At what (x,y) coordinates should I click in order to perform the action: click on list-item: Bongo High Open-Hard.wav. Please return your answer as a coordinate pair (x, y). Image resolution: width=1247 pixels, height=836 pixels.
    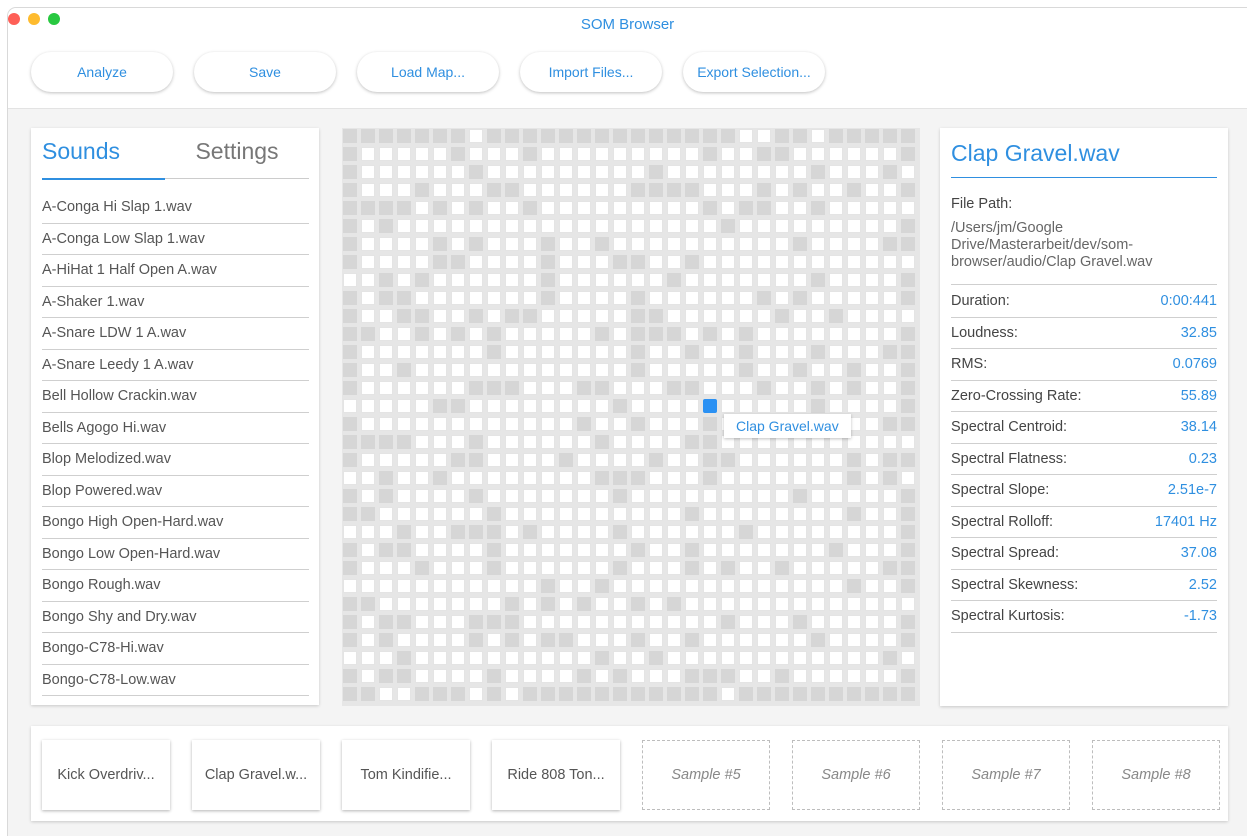
    Looking at the image, I should click on (175, 523).